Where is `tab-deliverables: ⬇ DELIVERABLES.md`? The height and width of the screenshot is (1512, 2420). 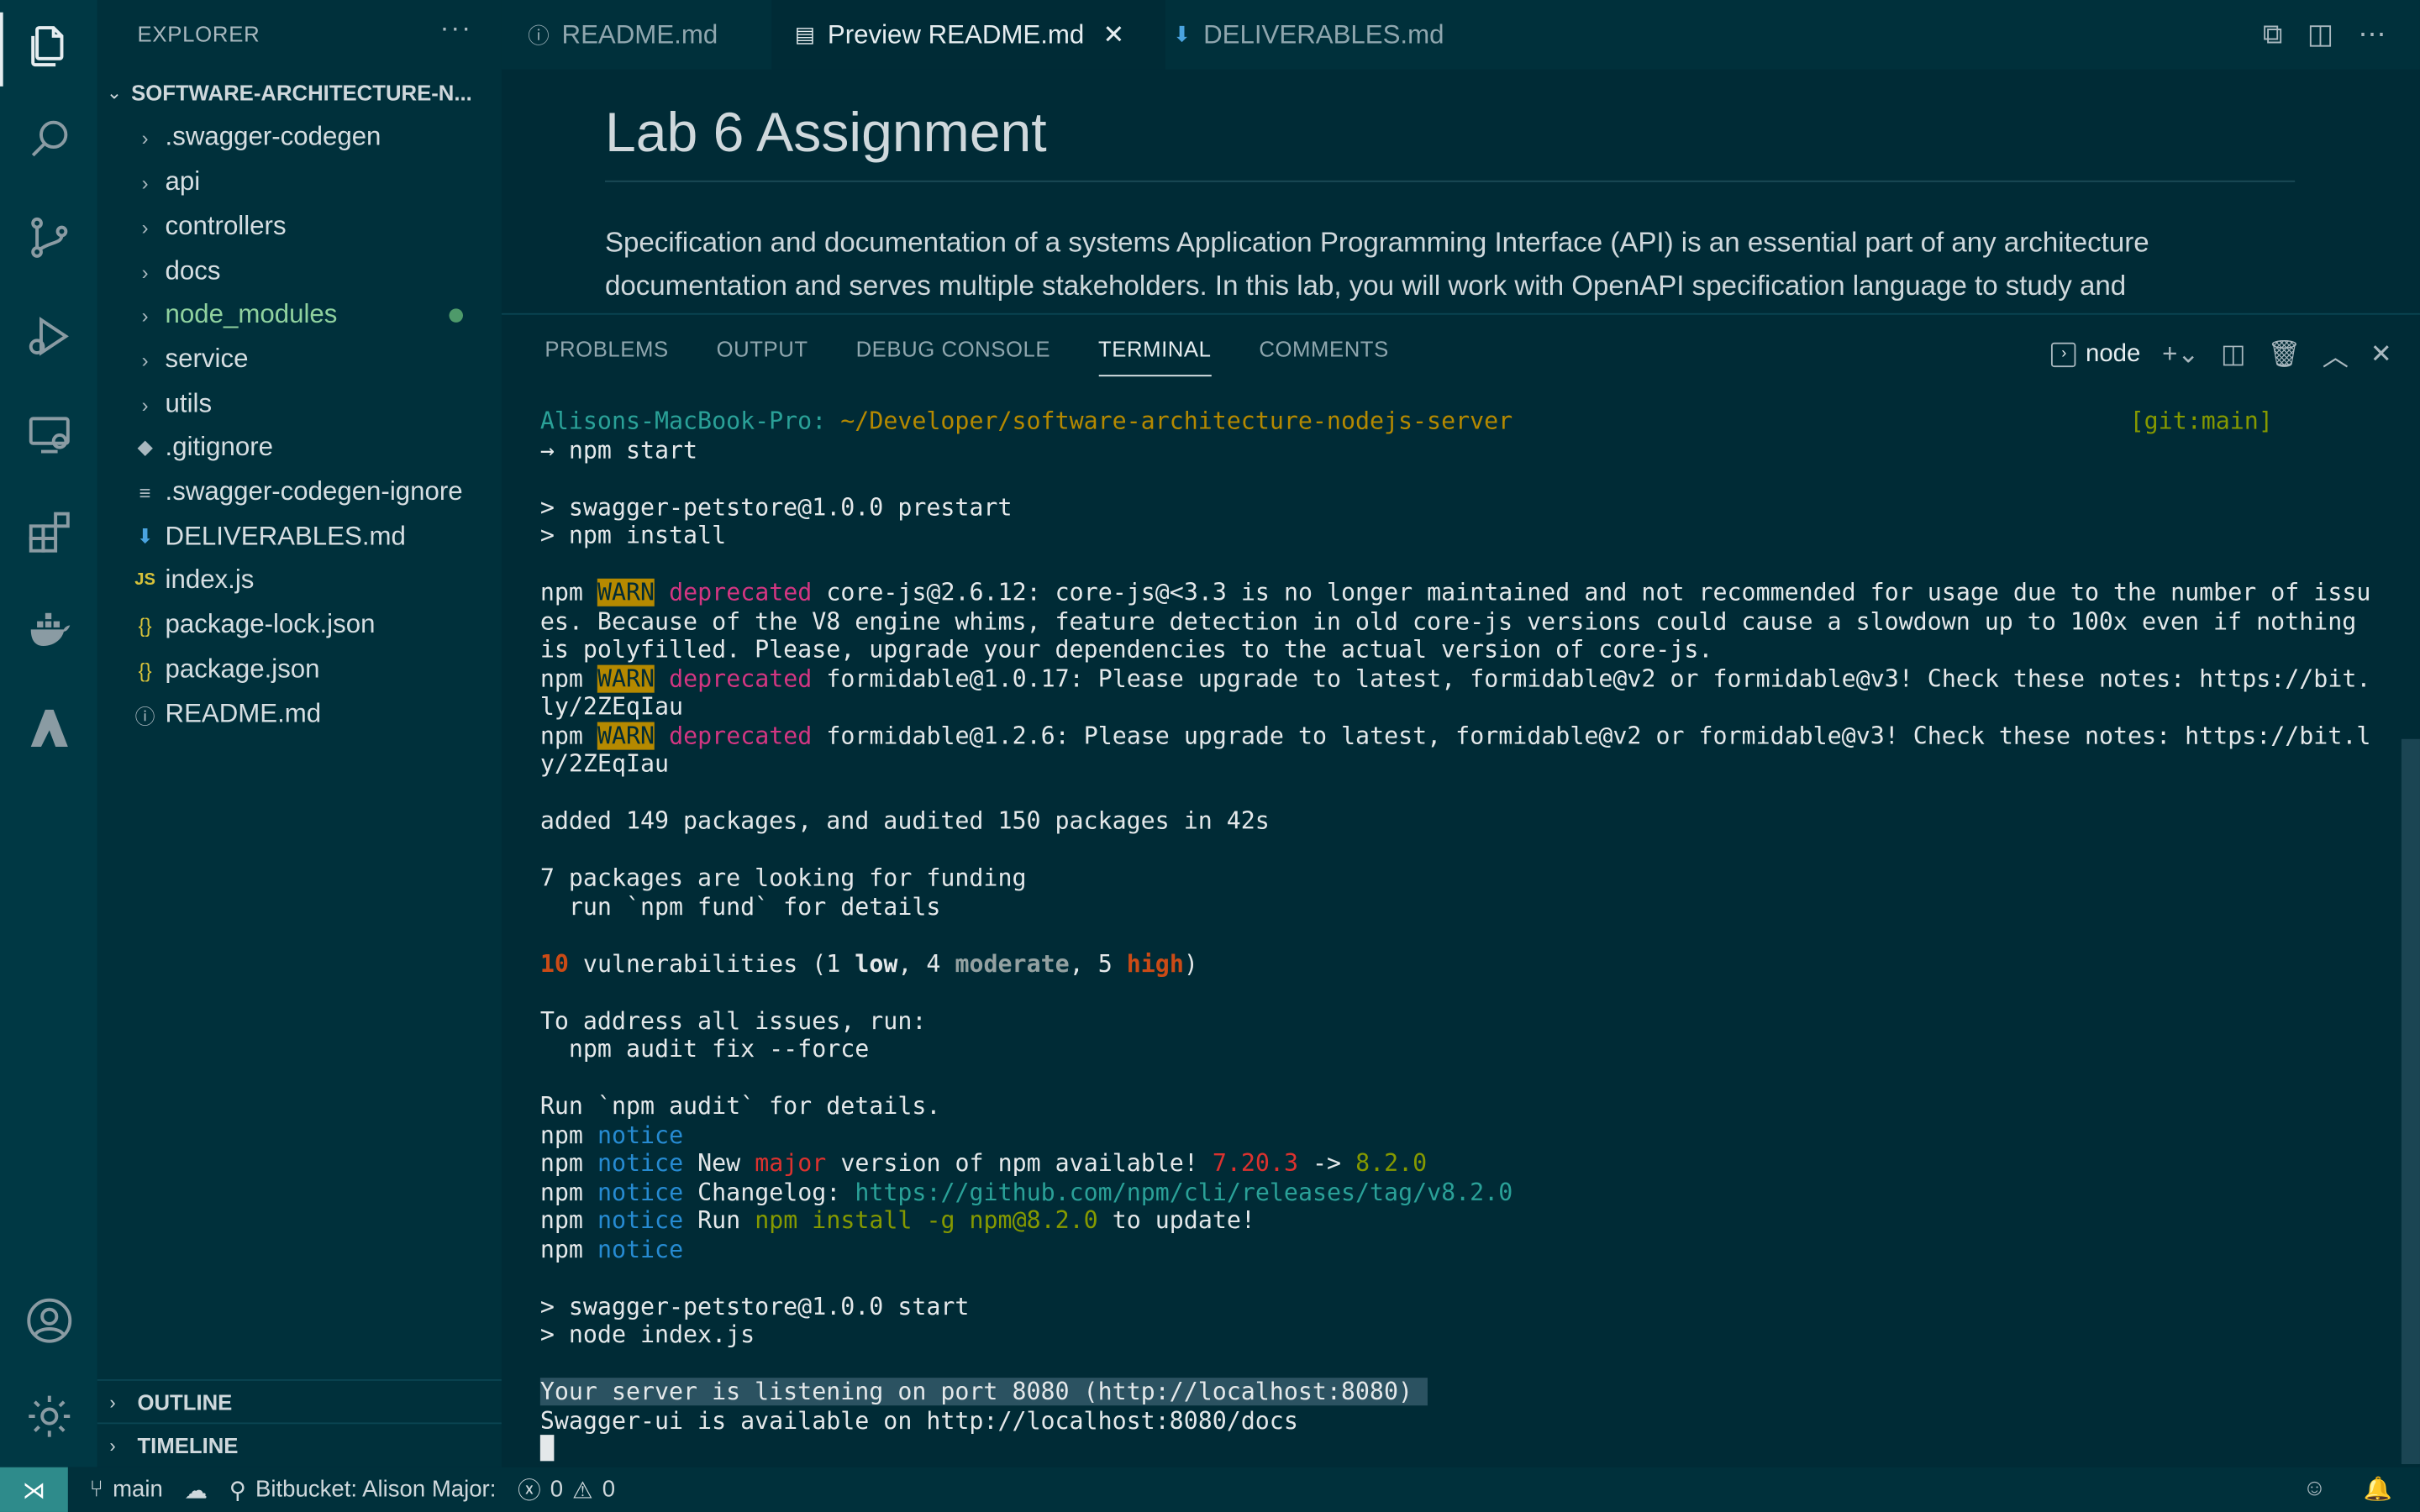
tab-deliverables: ⬇ DELIVERABLES.md is located at coordinates (1337, 35).